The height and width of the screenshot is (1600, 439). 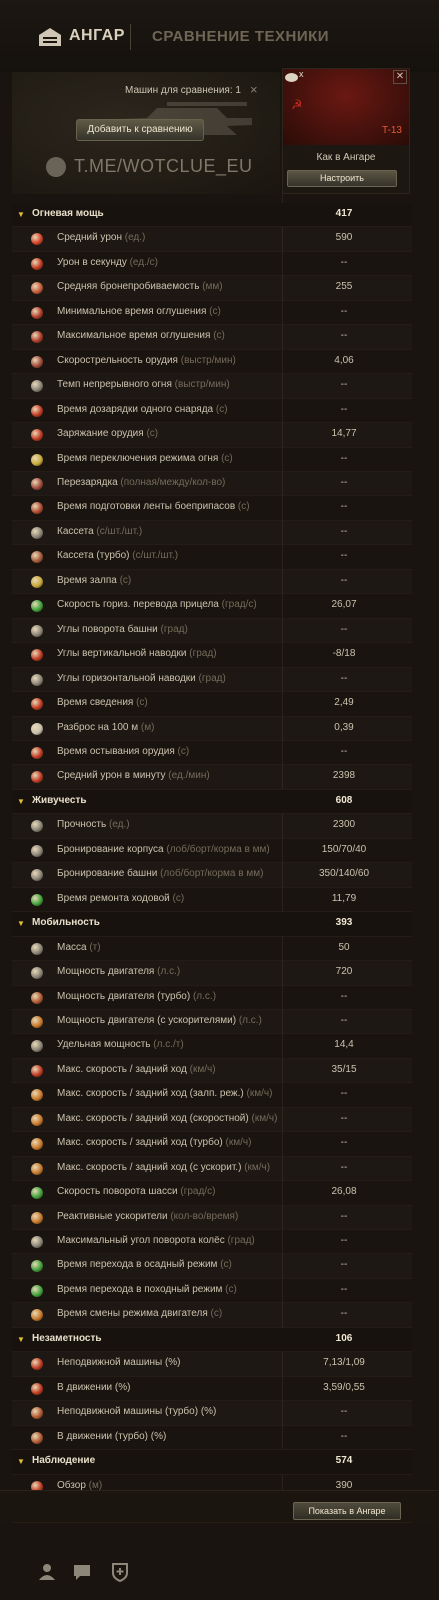 What do you see at coordinates (344, 947) in the screenshot?
I see `stat-value: 50` at bounding box center [344, 947].